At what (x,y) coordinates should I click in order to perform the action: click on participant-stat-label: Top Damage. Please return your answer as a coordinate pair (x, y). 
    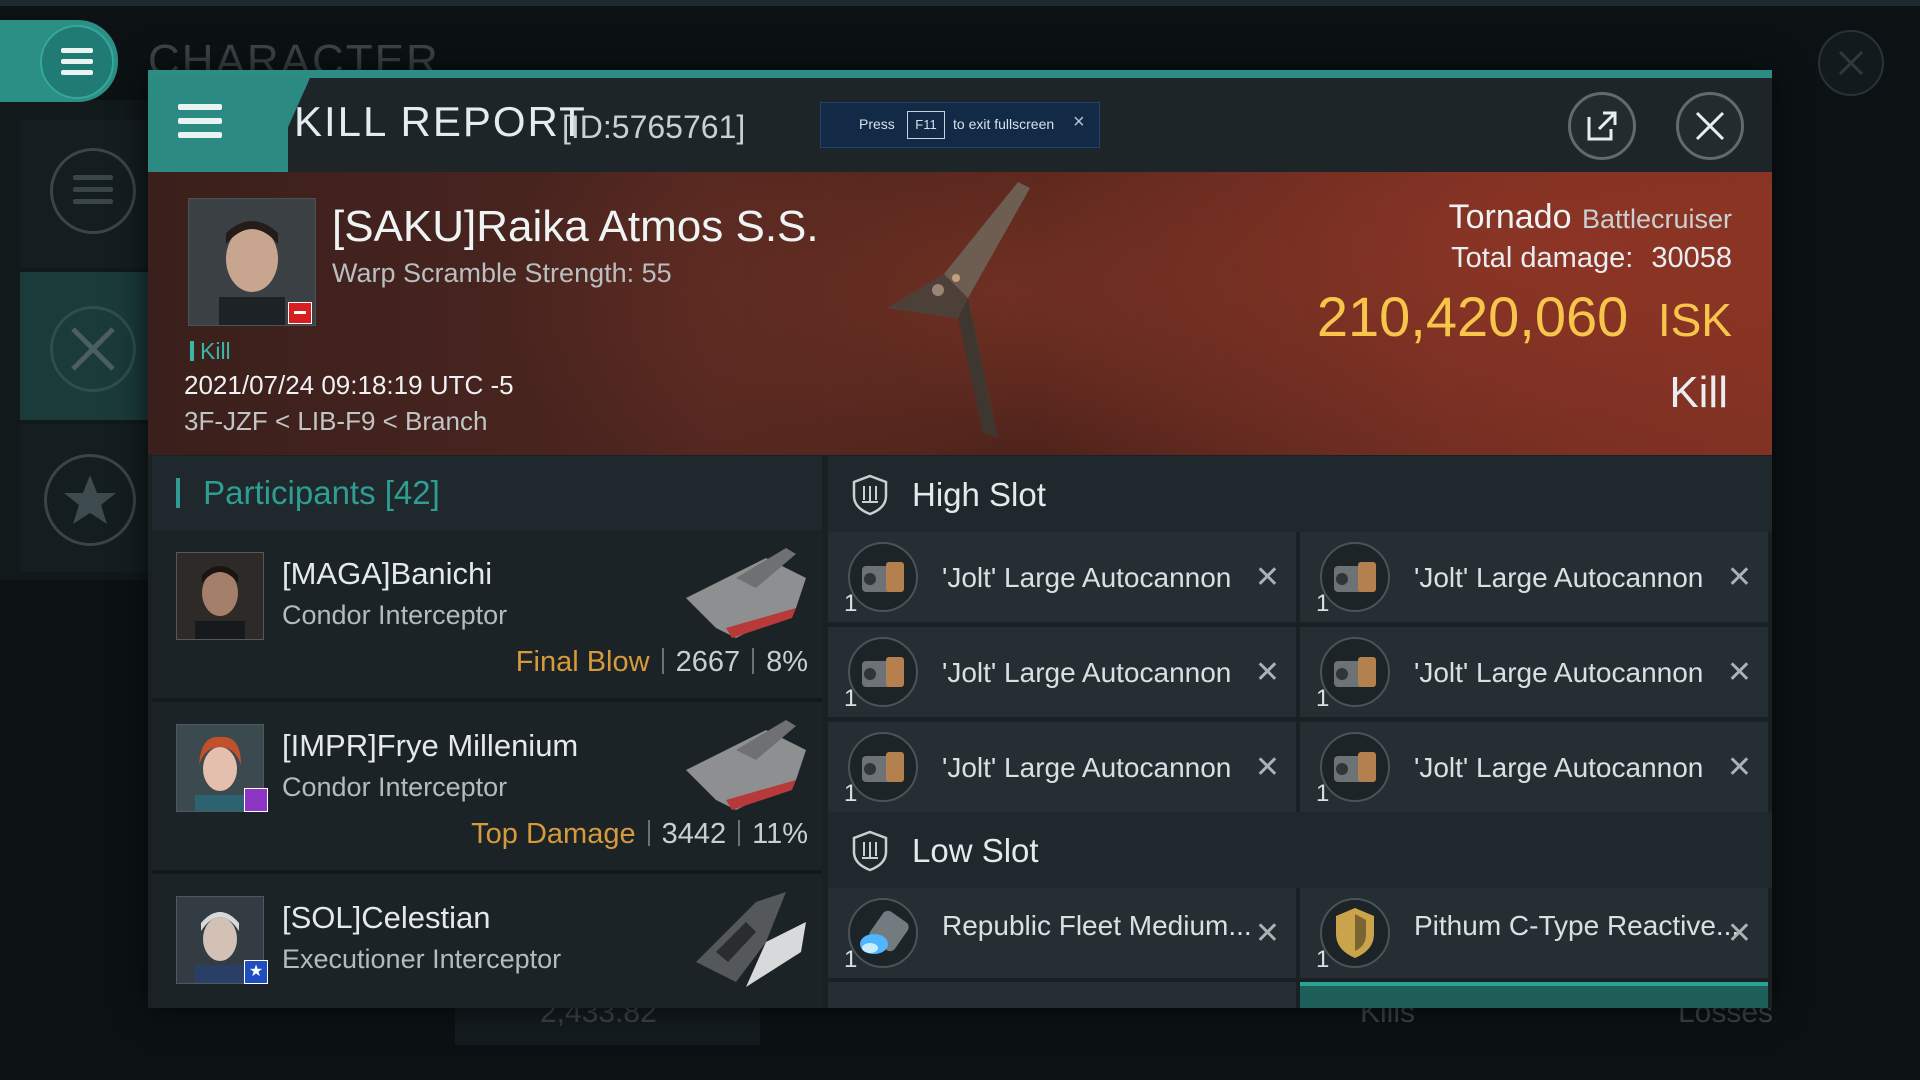
    Looking at the image, I should click on (553, 834).